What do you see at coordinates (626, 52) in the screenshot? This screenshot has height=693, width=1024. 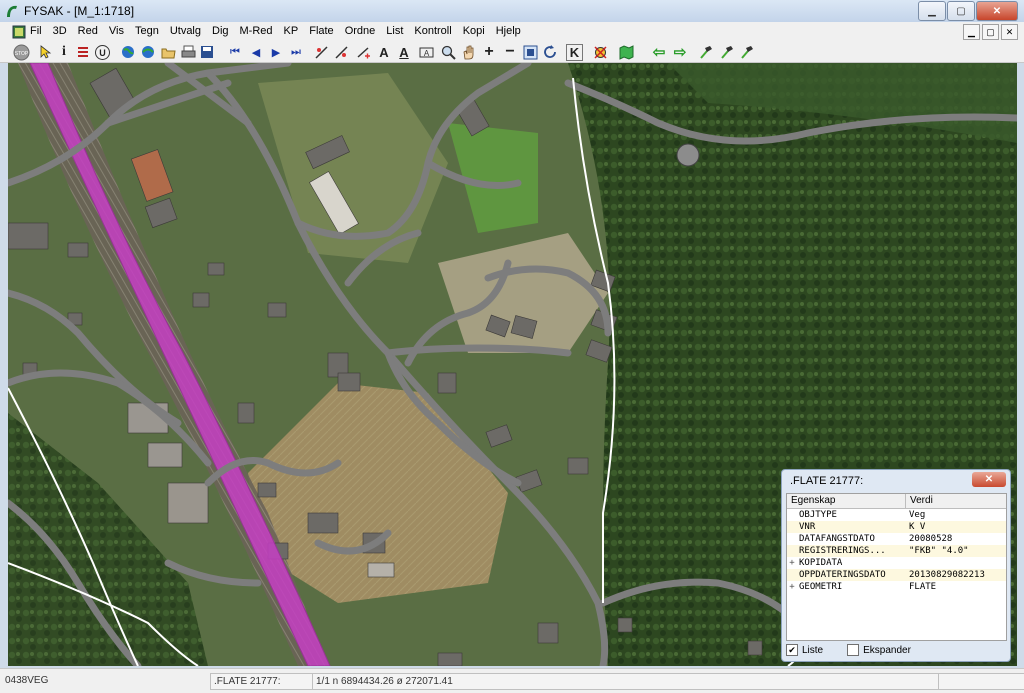 I see `map-icon` at bounding box center [626, 52].